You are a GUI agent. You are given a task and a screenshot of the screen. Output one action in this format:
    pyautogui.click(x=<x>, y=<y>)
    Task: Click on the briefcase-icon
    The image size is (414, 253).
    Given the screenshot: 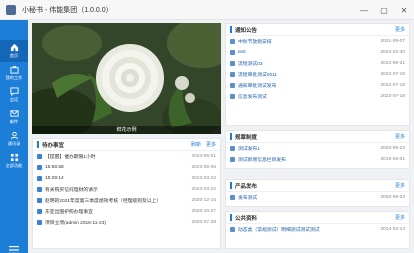 What is the action you would take?
    pyautogui.click(x=14, y=69)
    